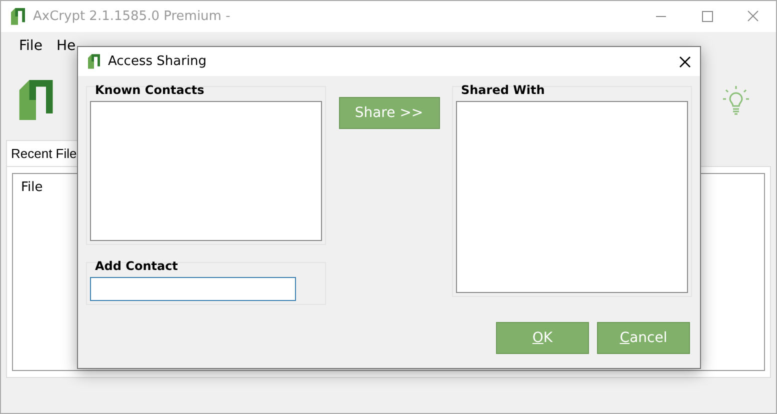 The height and width of the screenshot is (414, 777). I want to click on dialog-title: Access Sharing, so click(157, 61).